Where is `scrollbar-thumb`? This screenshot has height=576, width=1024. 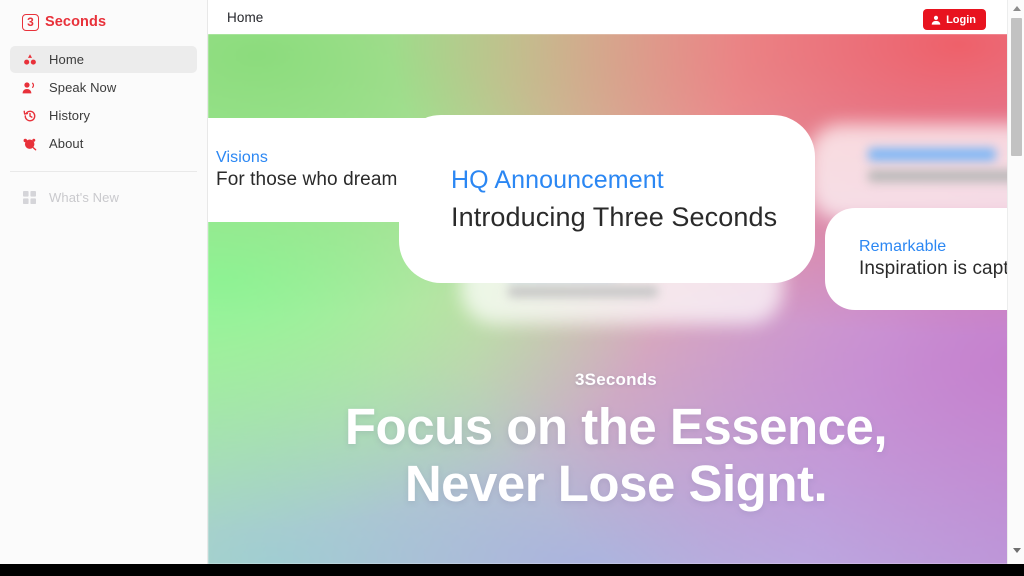 scrollbar-thumb is located at coordinates (1016, 87).